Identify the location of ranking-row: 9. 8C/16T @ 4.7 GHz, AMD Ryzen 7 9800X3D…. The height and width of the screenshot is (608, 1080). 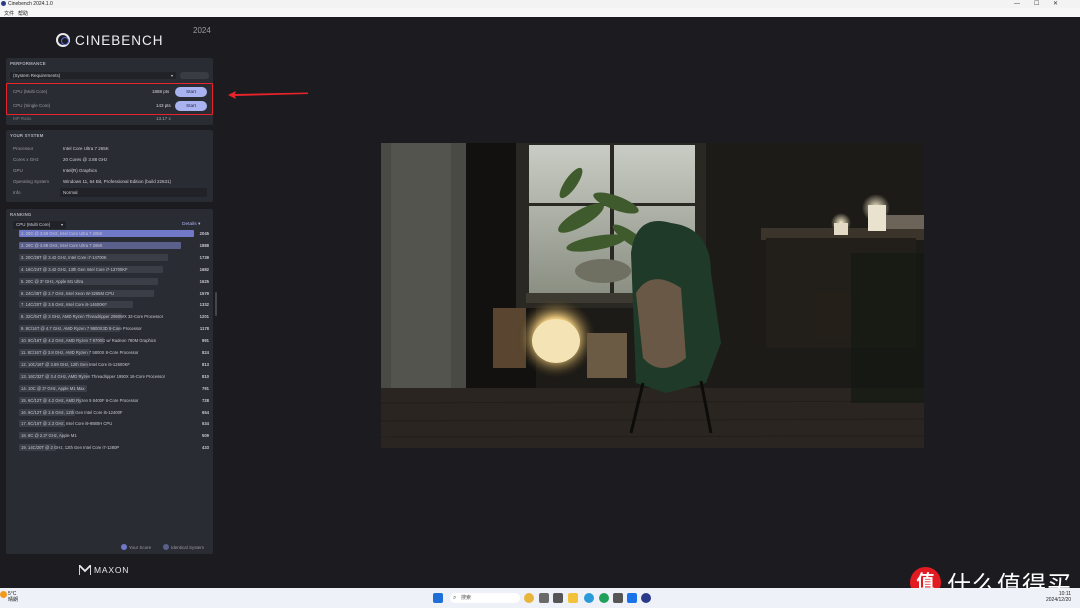
(115, 329).